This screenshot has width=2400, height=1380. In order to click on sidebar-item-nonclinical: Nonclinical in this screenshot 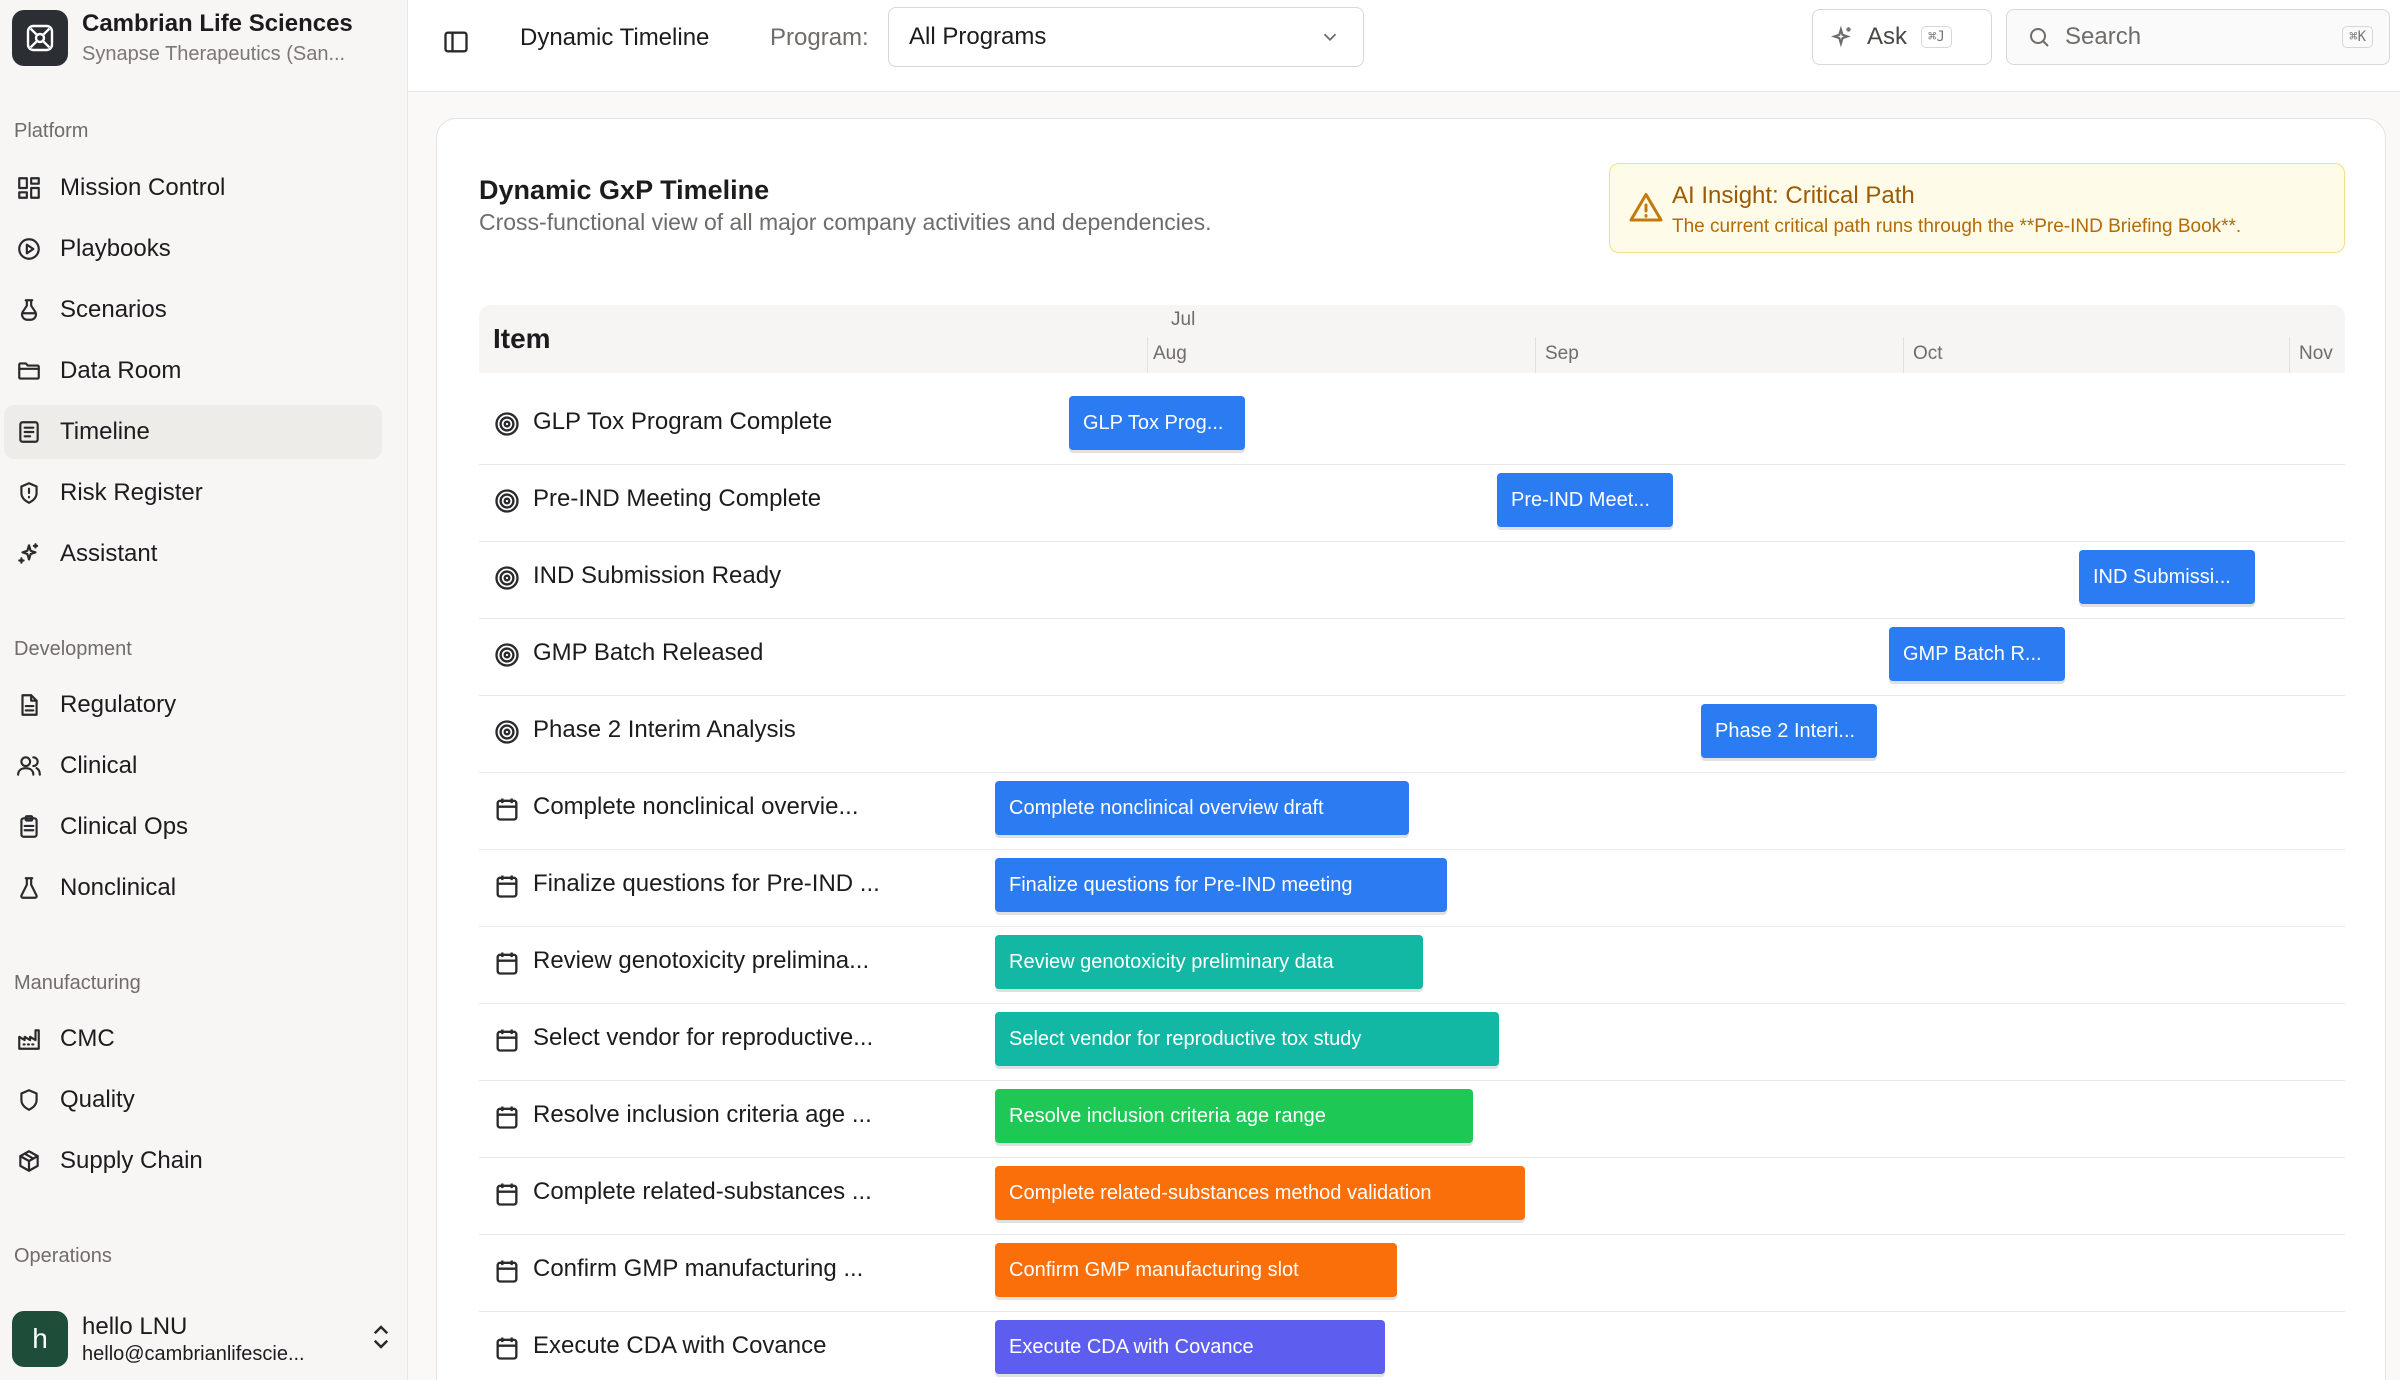, I will do `click(193, 888)`.